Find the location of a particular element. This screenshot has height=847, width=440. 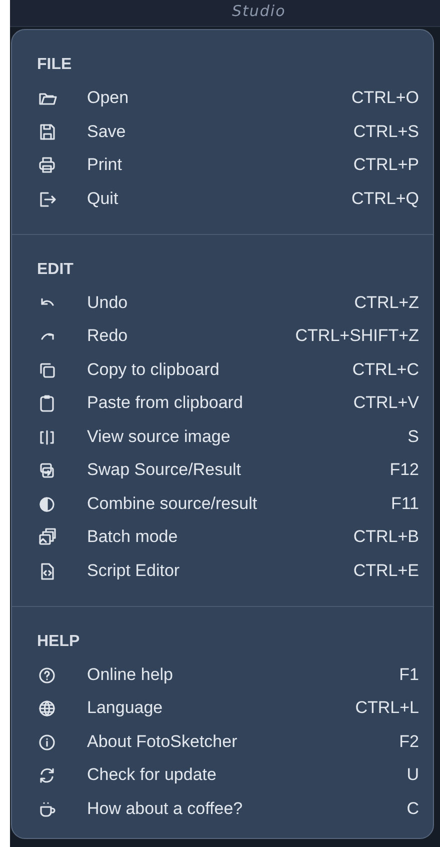

shortcut-label: CTRL+E is located at coordinates (386, 570).